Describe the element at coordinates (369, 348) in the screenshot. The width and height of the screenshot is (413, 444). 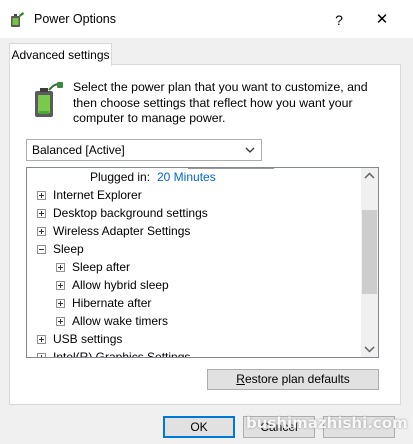
I see `scroll-down-arrow-icon` at that location.